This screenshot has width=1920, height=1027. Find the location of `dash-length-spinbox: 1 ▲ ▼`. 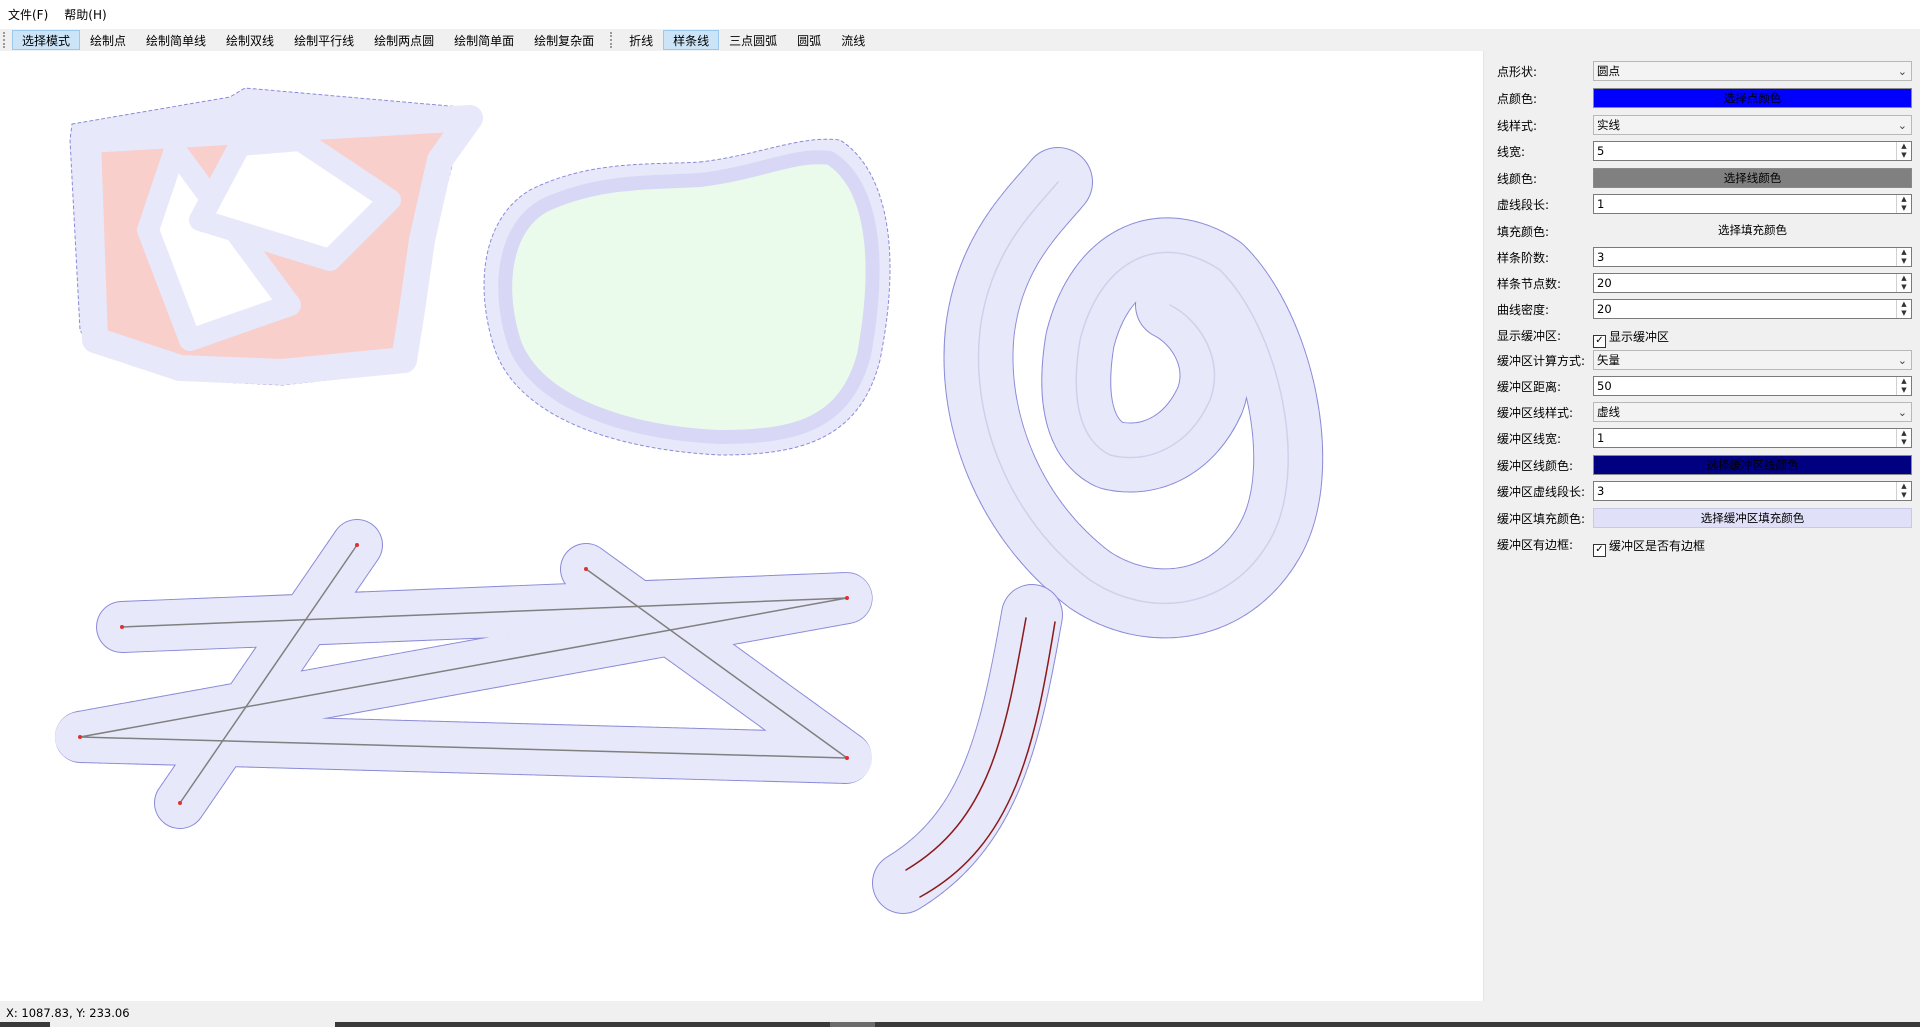

dash-length-spinbox: 1 ▲ ▼ is located at coordinates (1752, 204).